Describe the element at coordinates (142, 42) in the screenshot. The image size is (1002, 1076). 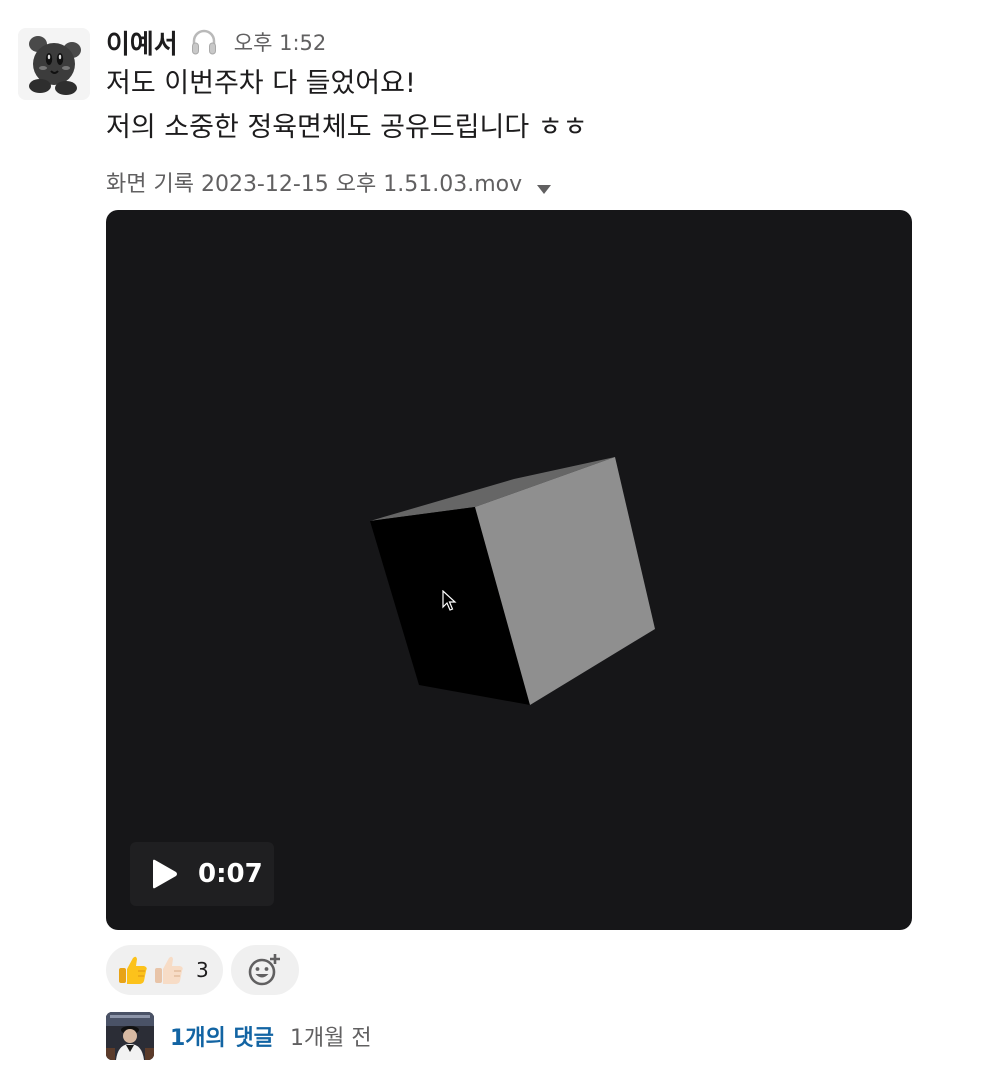
I see `sender-name: 이예서` at that location.